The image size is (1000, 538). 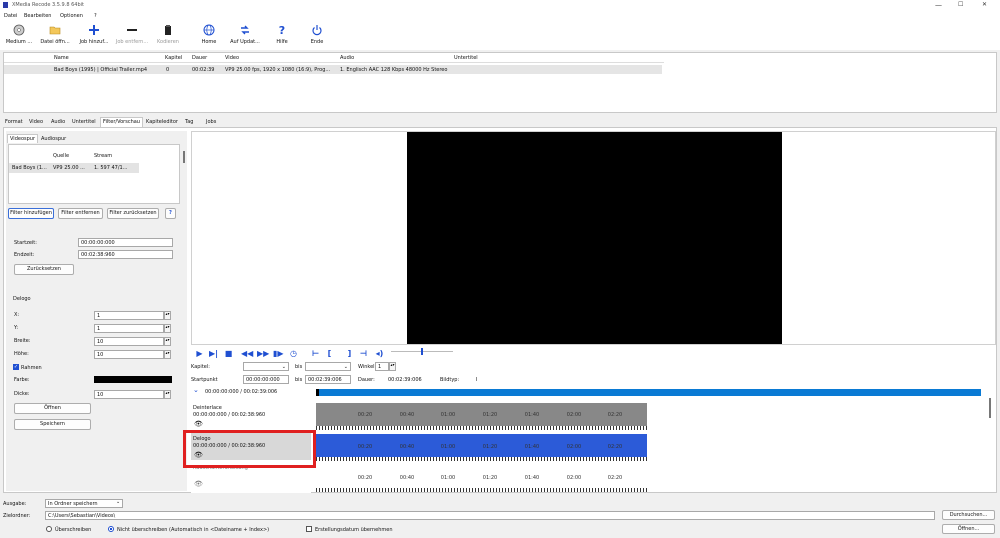 What do you see at coordinates (37, 16) in the screenshot?
I see `menu-bearbeiten: Bearbeiten` at bounding box center [37, 16].